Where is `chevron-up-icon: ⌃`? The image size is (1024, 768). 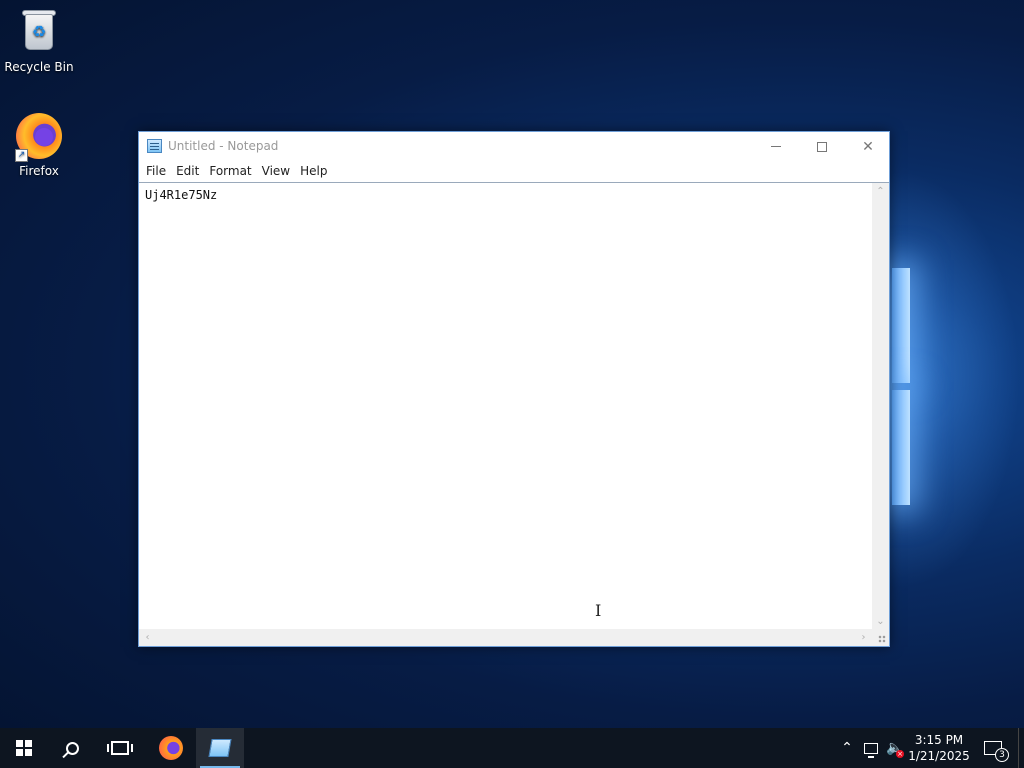 chevron-up-icon: ⌃ is located at coordinates (847, 748).